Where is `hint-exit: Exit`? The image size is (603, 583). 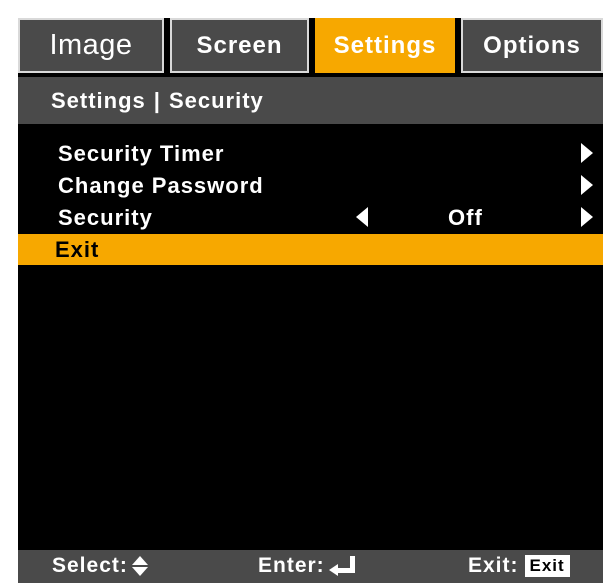 hint-exit: Exit is located at coordinates (519, 566).